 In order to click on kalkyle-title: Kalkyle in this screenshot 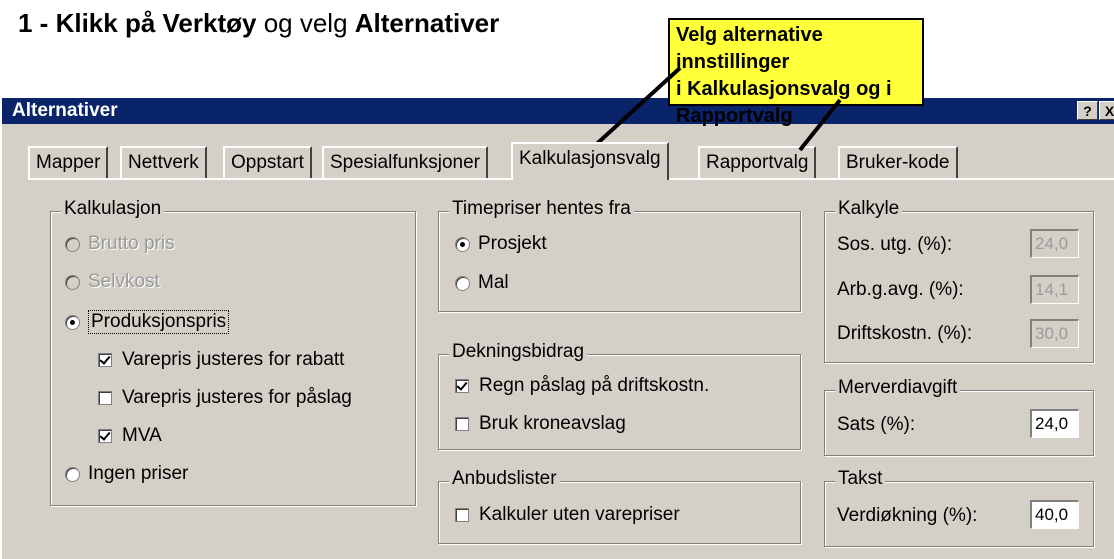, I will do `click(869, 209)`.